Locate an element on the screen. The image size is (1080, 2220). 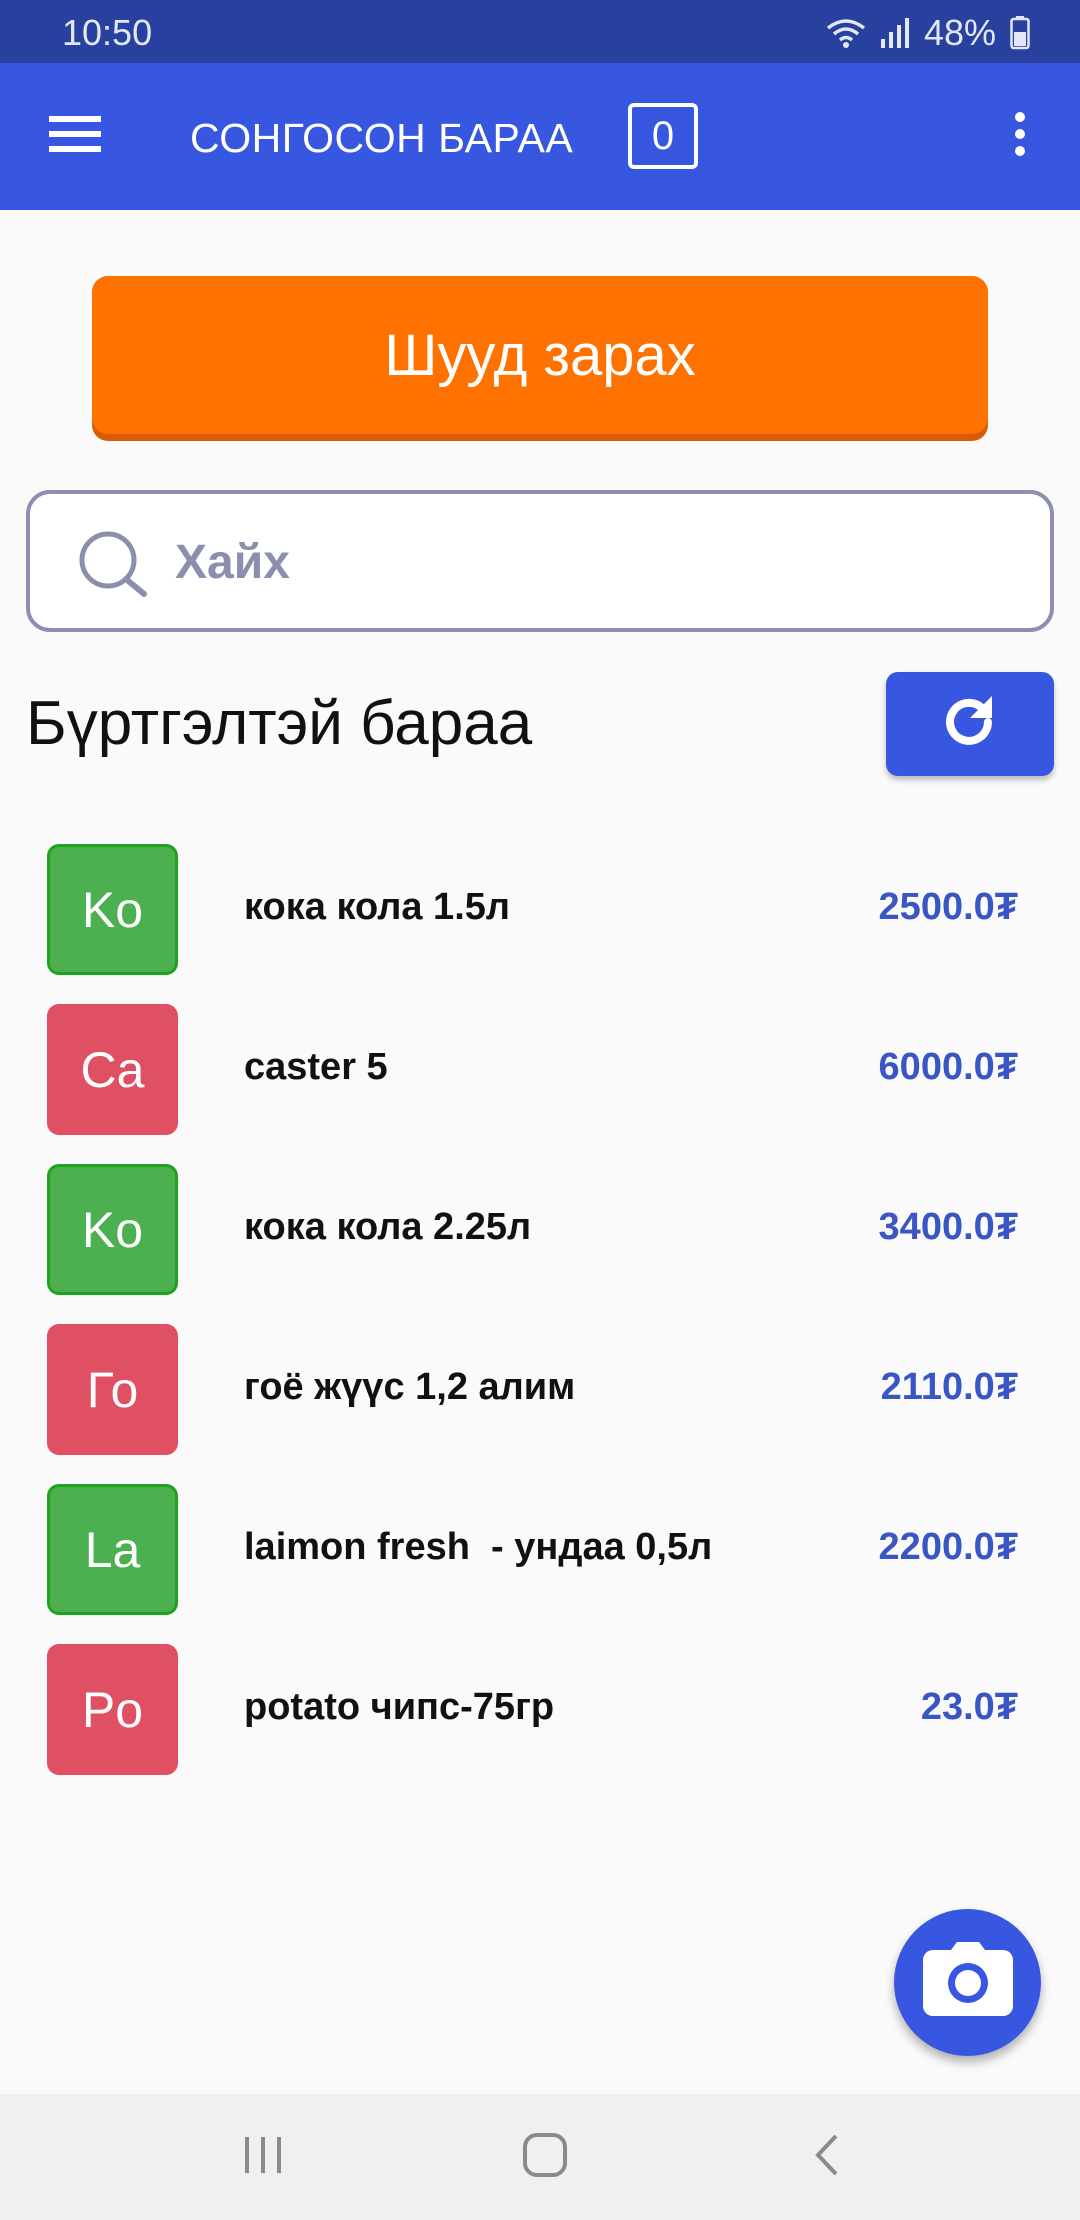
recent-apps-button is located at coordinates (263, 2157).